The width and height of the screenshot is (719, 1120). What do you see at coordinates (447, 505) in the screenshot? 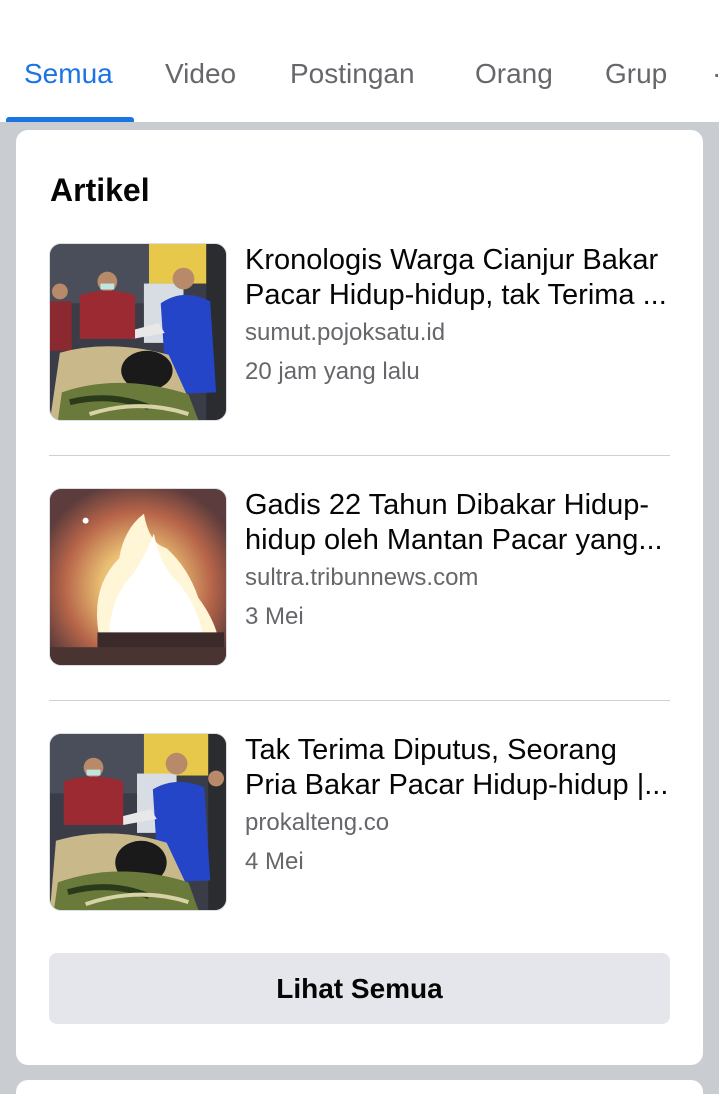
I see `article-title-line: Gadis 22 Tahun Dibakar Hidup-` at bounding box center [447, 505].